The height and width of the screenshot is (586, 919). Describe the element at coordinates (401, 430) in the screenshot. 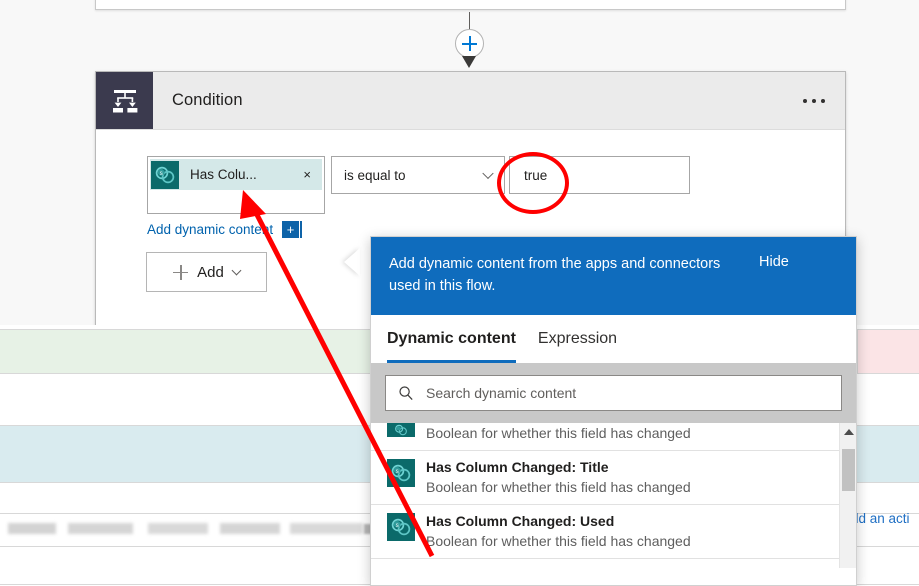

I see `sharepoint-icon` at that location.